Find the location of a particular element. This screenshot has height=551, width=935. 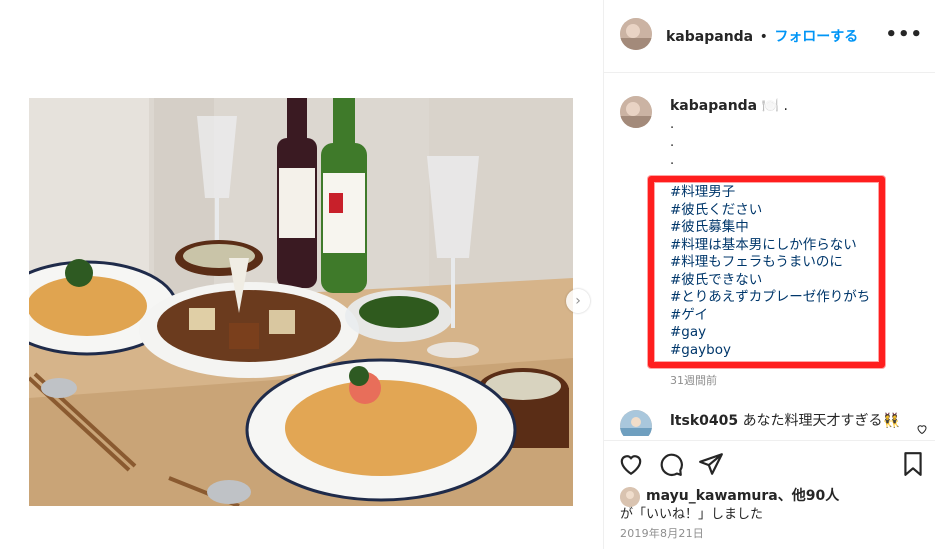

likes-line2: が「いいね！」しました is located at coordinates (692, 514).